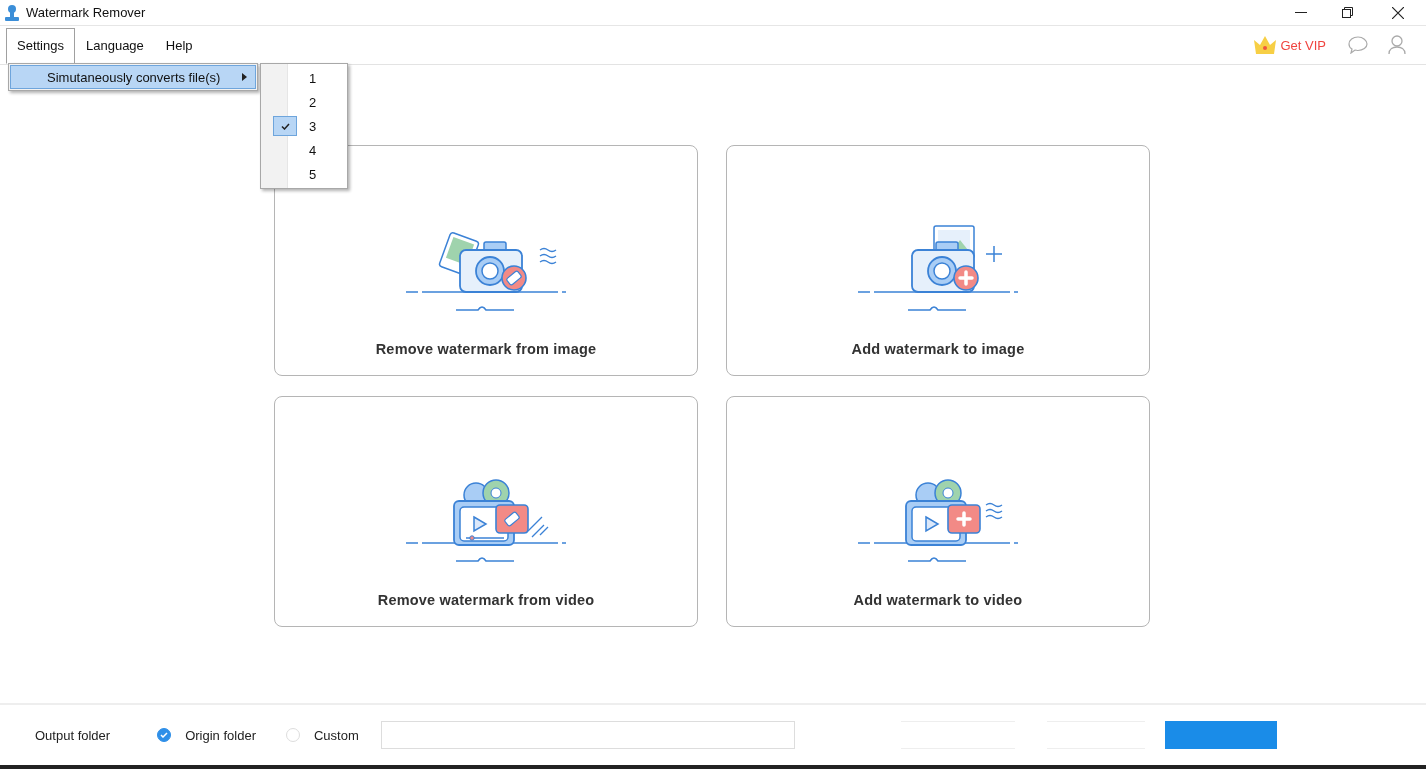 Image resolution: width=1426 pixels, height=769 pixels. What do you see at coordinates (206, 735) in the screenshot?
I see `radio-option: Origin folder` at bounding box center [206, 735].